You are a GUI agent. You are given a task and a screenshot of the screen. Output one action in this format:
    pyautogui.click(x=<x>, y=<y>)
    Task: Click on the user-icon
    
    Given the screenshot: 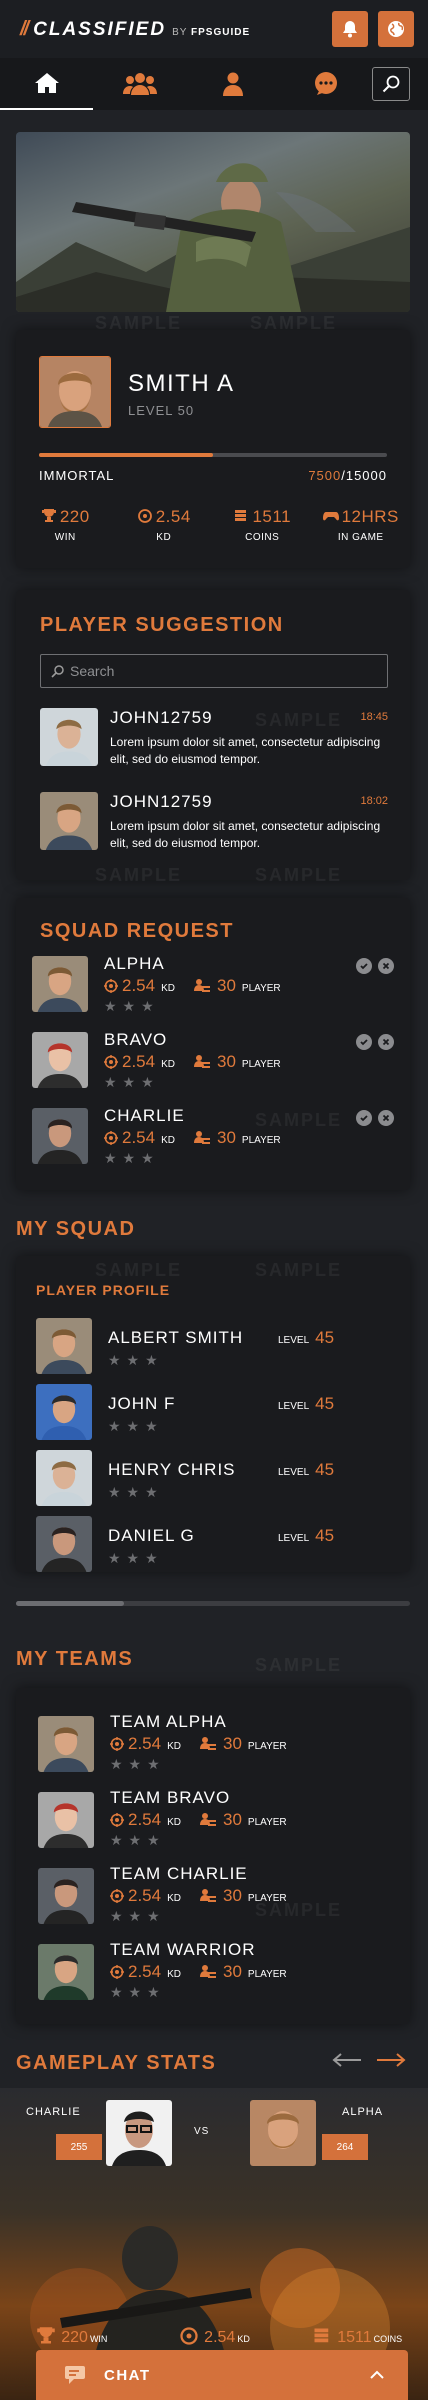 What is the action you would take?
    pyautogui.click(x=232, y=84)
    